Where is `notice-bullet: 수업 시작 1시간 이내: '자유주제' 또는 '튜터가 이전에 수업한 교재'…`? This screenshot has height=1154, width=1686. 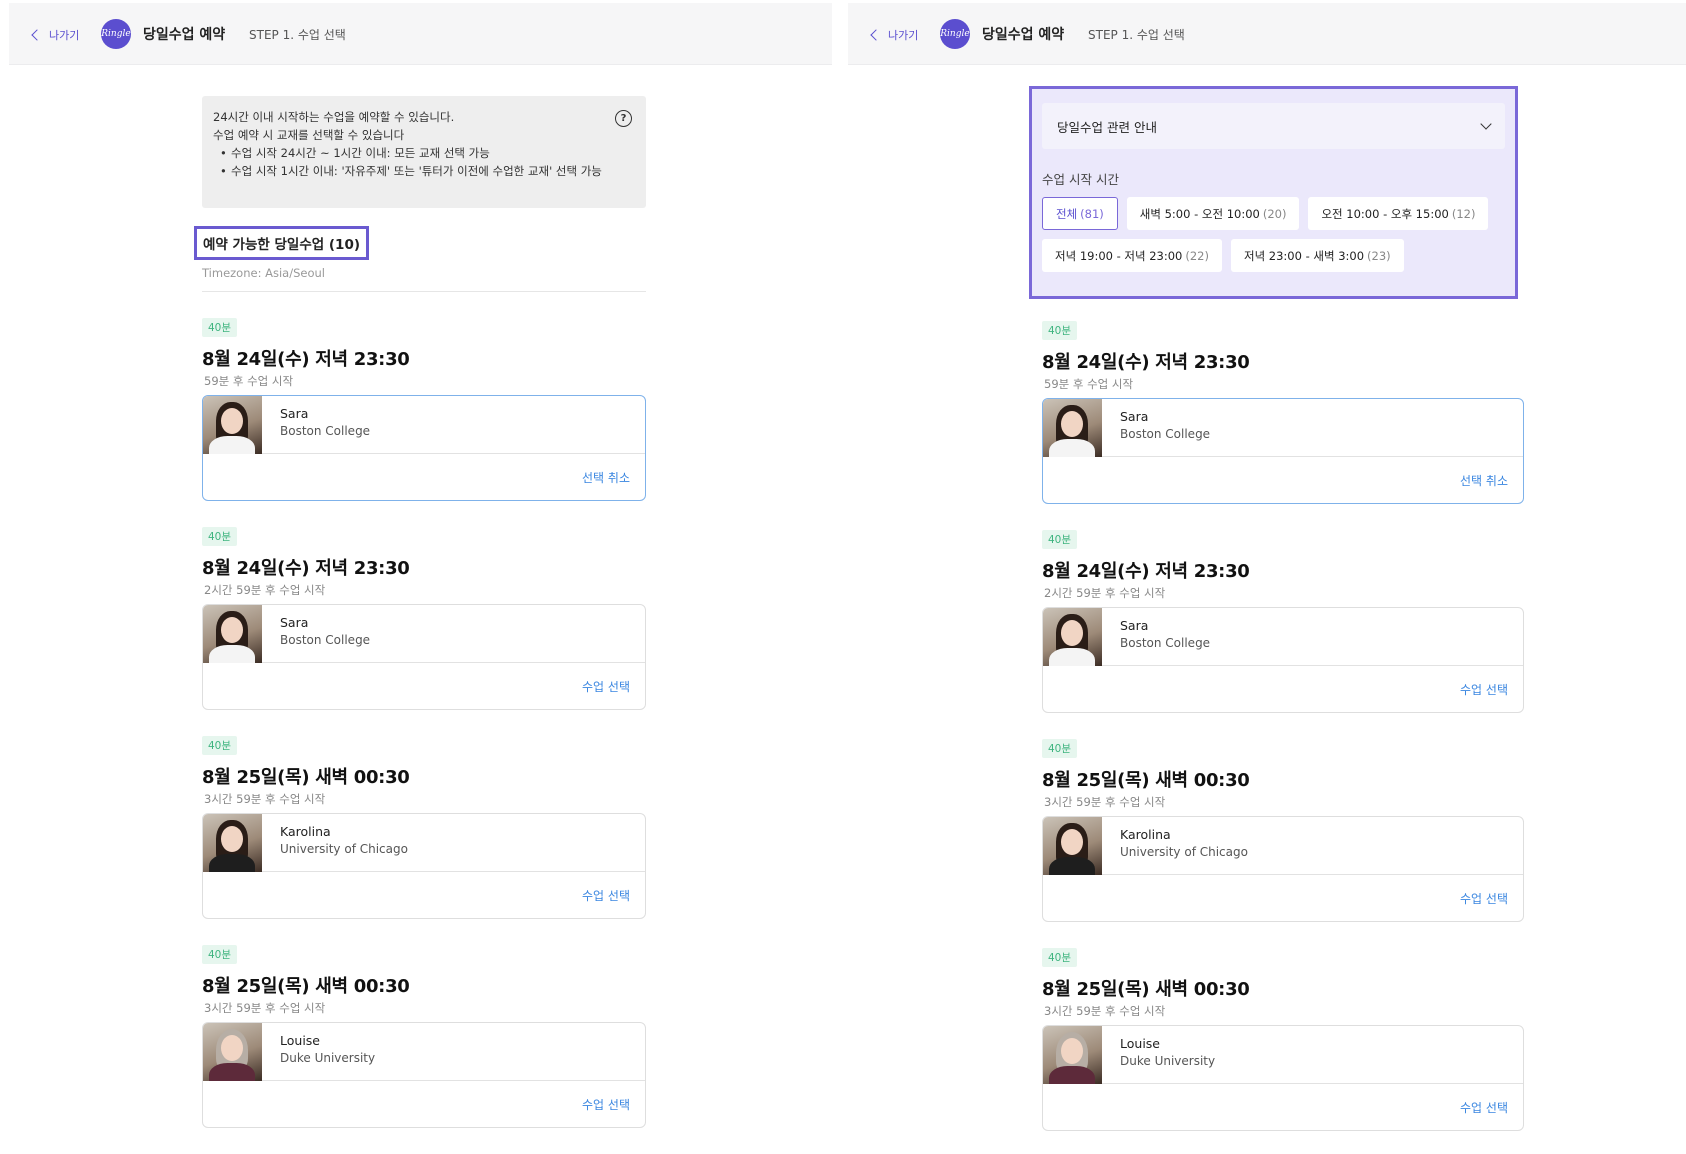
notice-bullet: 수업 시작 1시간 이내: '자유주제' 또는 '튜터가 이전에 수업한 교재'… is located at coordinates (407, 171).